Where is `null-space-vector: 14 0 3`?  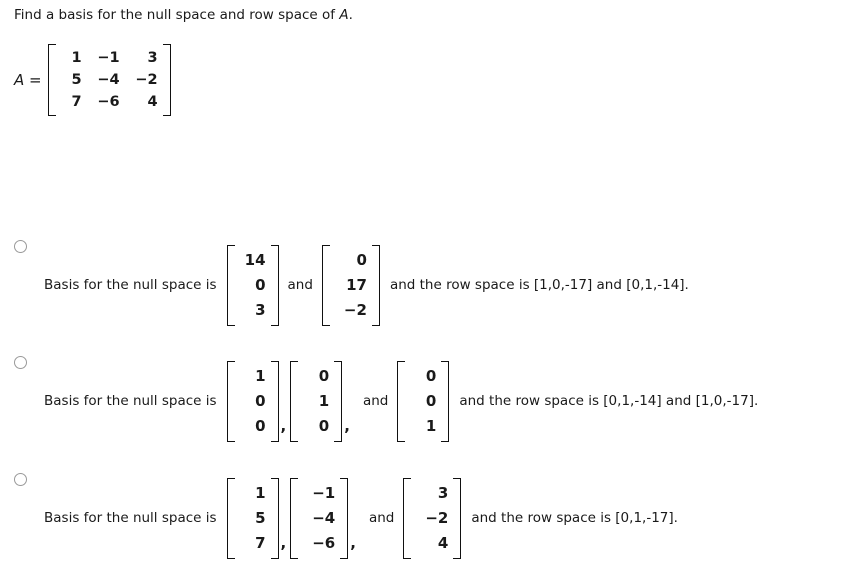 null-space-vector: 14 0 3 is located at coordinates (252, 285).